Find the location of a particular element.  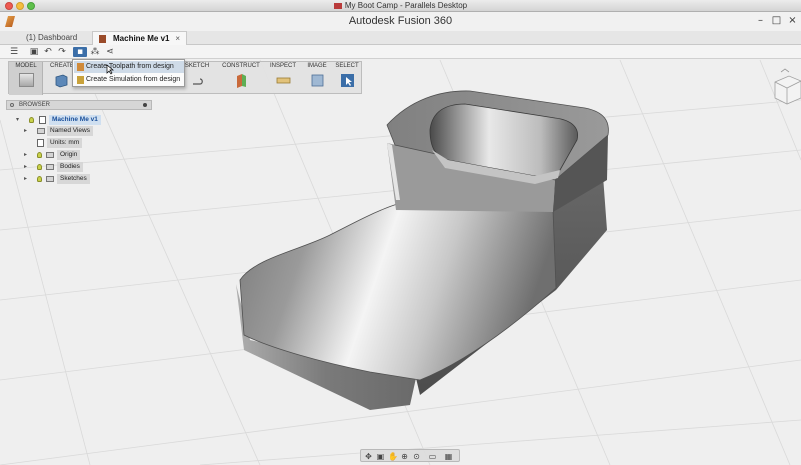

document-tabs: (1) Dashboard Machine Me v1 × is located at coordinates (400, 38).